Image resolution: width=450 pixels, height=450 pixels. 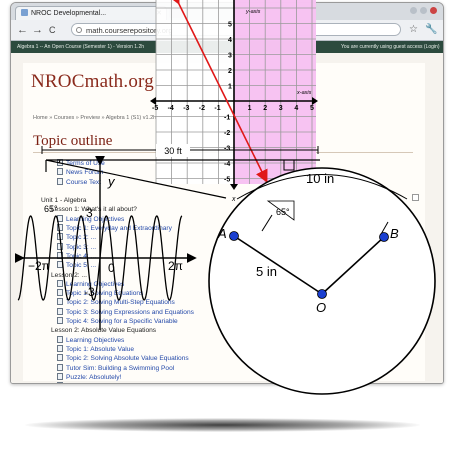 What do you see at coordinates (234, 236) in the screenshot?
I see `point-a` at bounding box center [234, 236].